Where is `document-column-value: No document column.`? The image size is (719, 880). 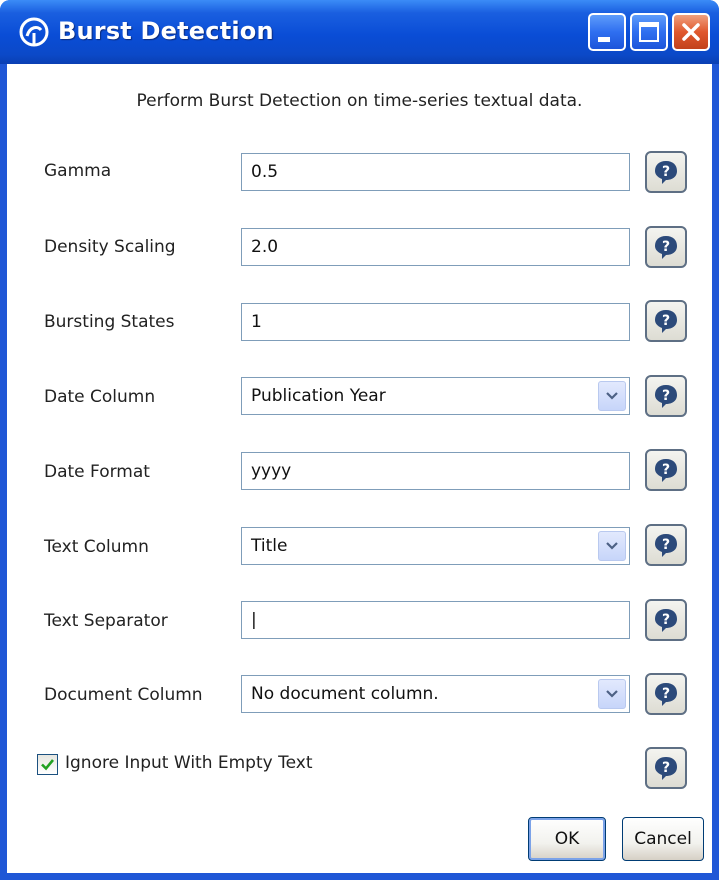 document-column-value: No document column. is located at coordinates (345, 694).